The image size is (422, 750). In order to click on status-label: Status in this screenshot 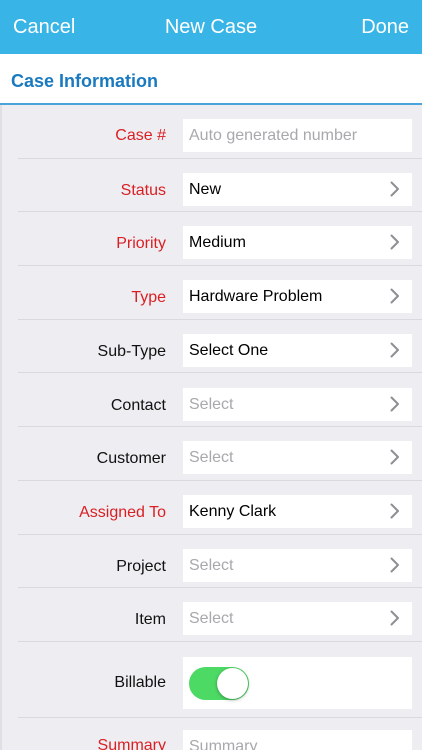, I will do `click(143, 190)`.